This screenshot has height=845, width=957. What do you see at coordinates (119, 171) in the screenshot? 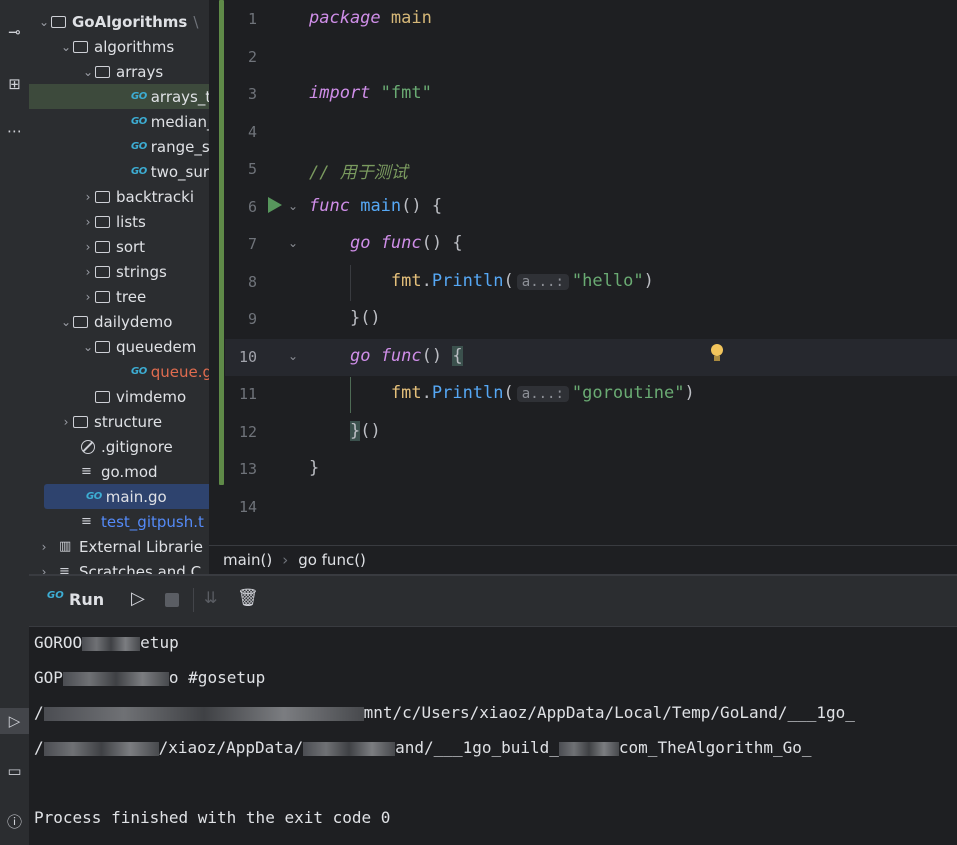
I see `tree-item-two-sum-file: GO two_sur` at bounding box center [119, 171].